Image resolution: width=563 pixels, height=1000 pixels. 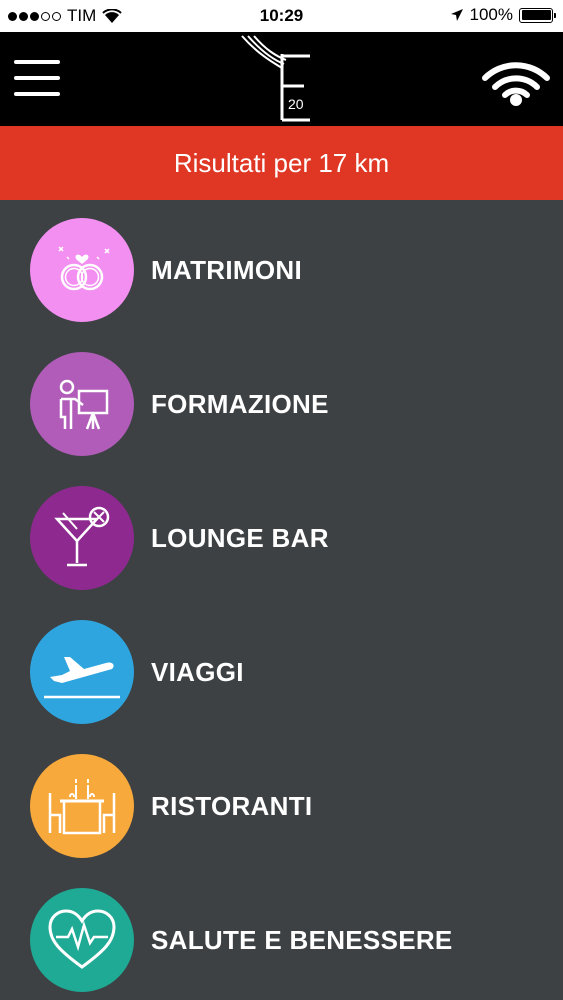 I want to click on category-label: SALUTE E BENESSERE, so click(x=302, y=939).